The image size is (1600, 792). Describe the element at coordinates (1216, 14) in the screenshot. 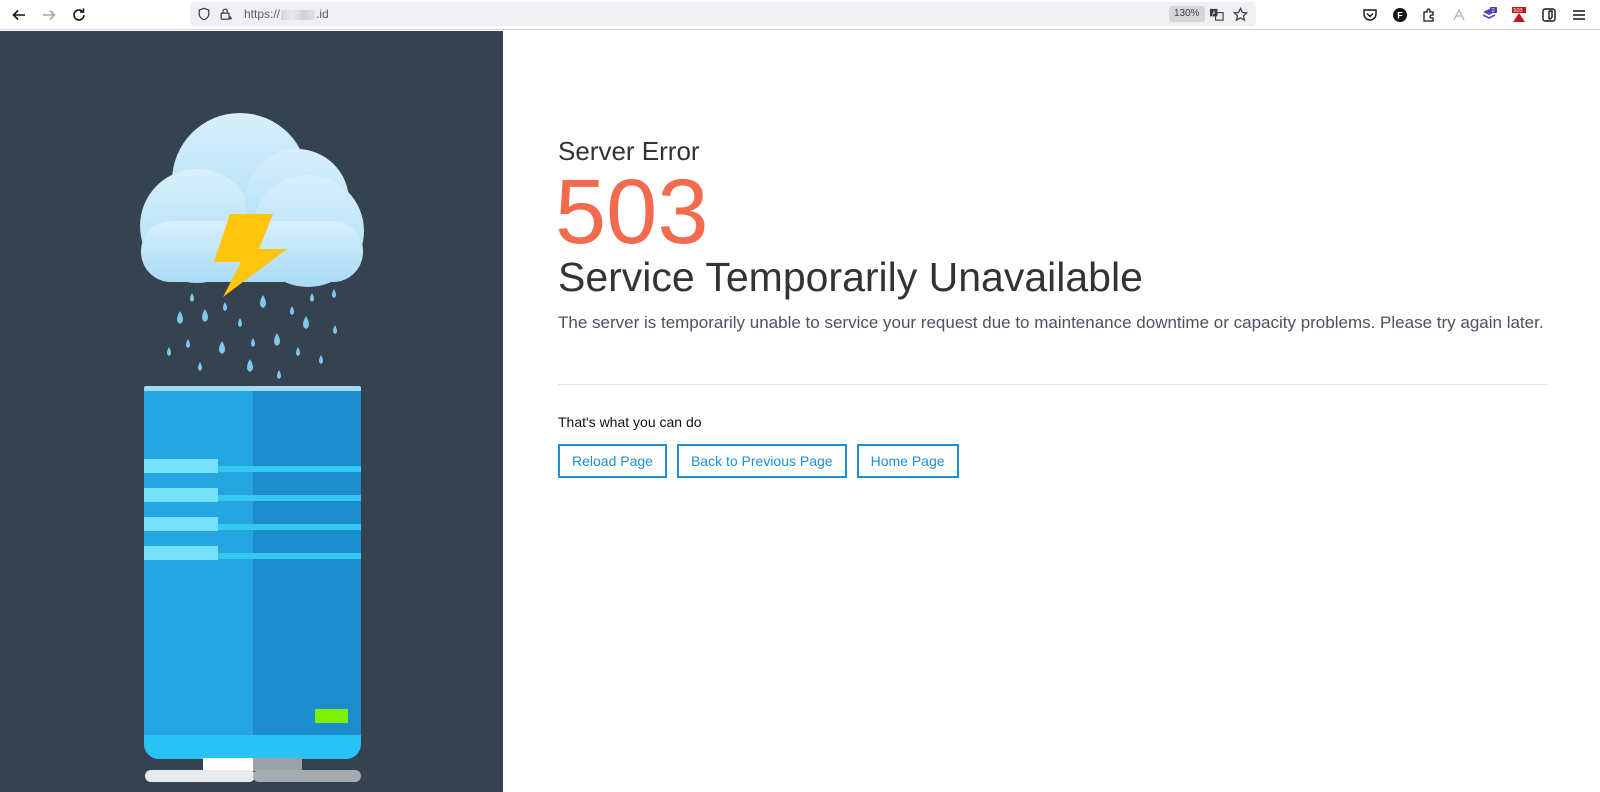

I see `translate-icon: A` at that location.